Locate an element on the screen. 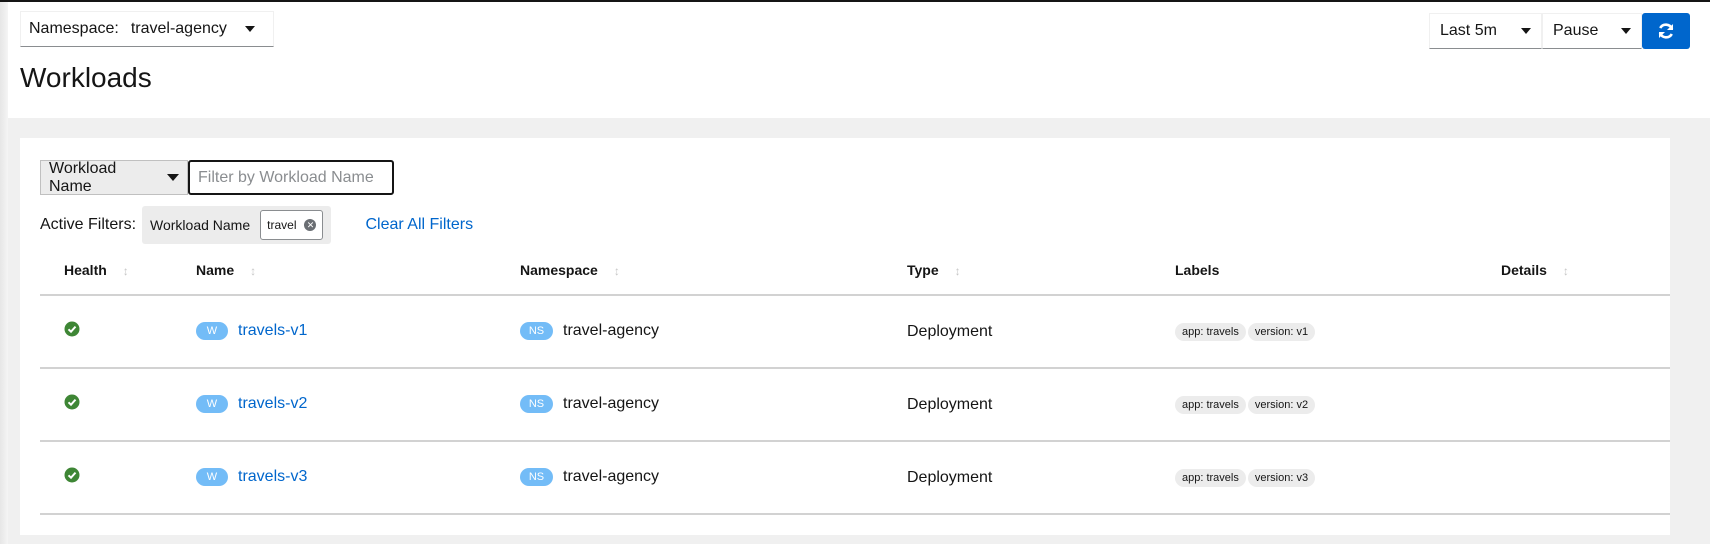 The width and height of the screenshot is (1710, 544). filter-type-dropdown: Workload Name is located at coordinates (114, 177).